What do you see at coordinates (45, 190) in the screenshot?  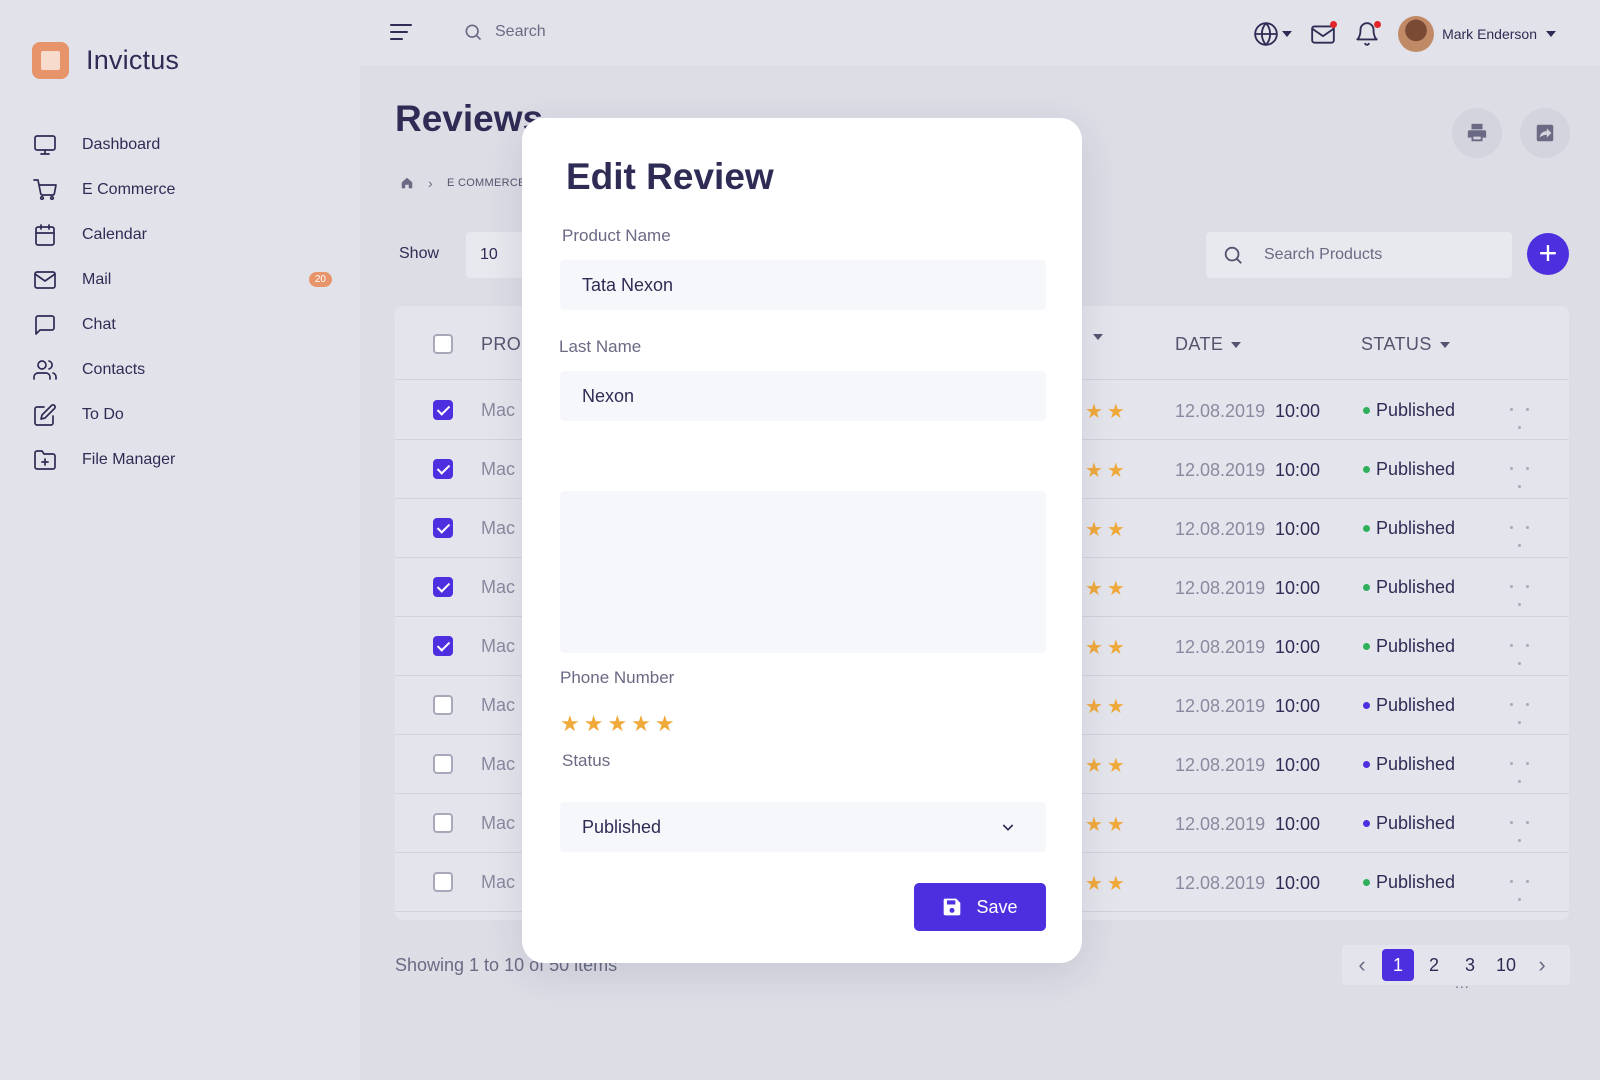 I see `cart-icon` at bounding box center [45, 190].